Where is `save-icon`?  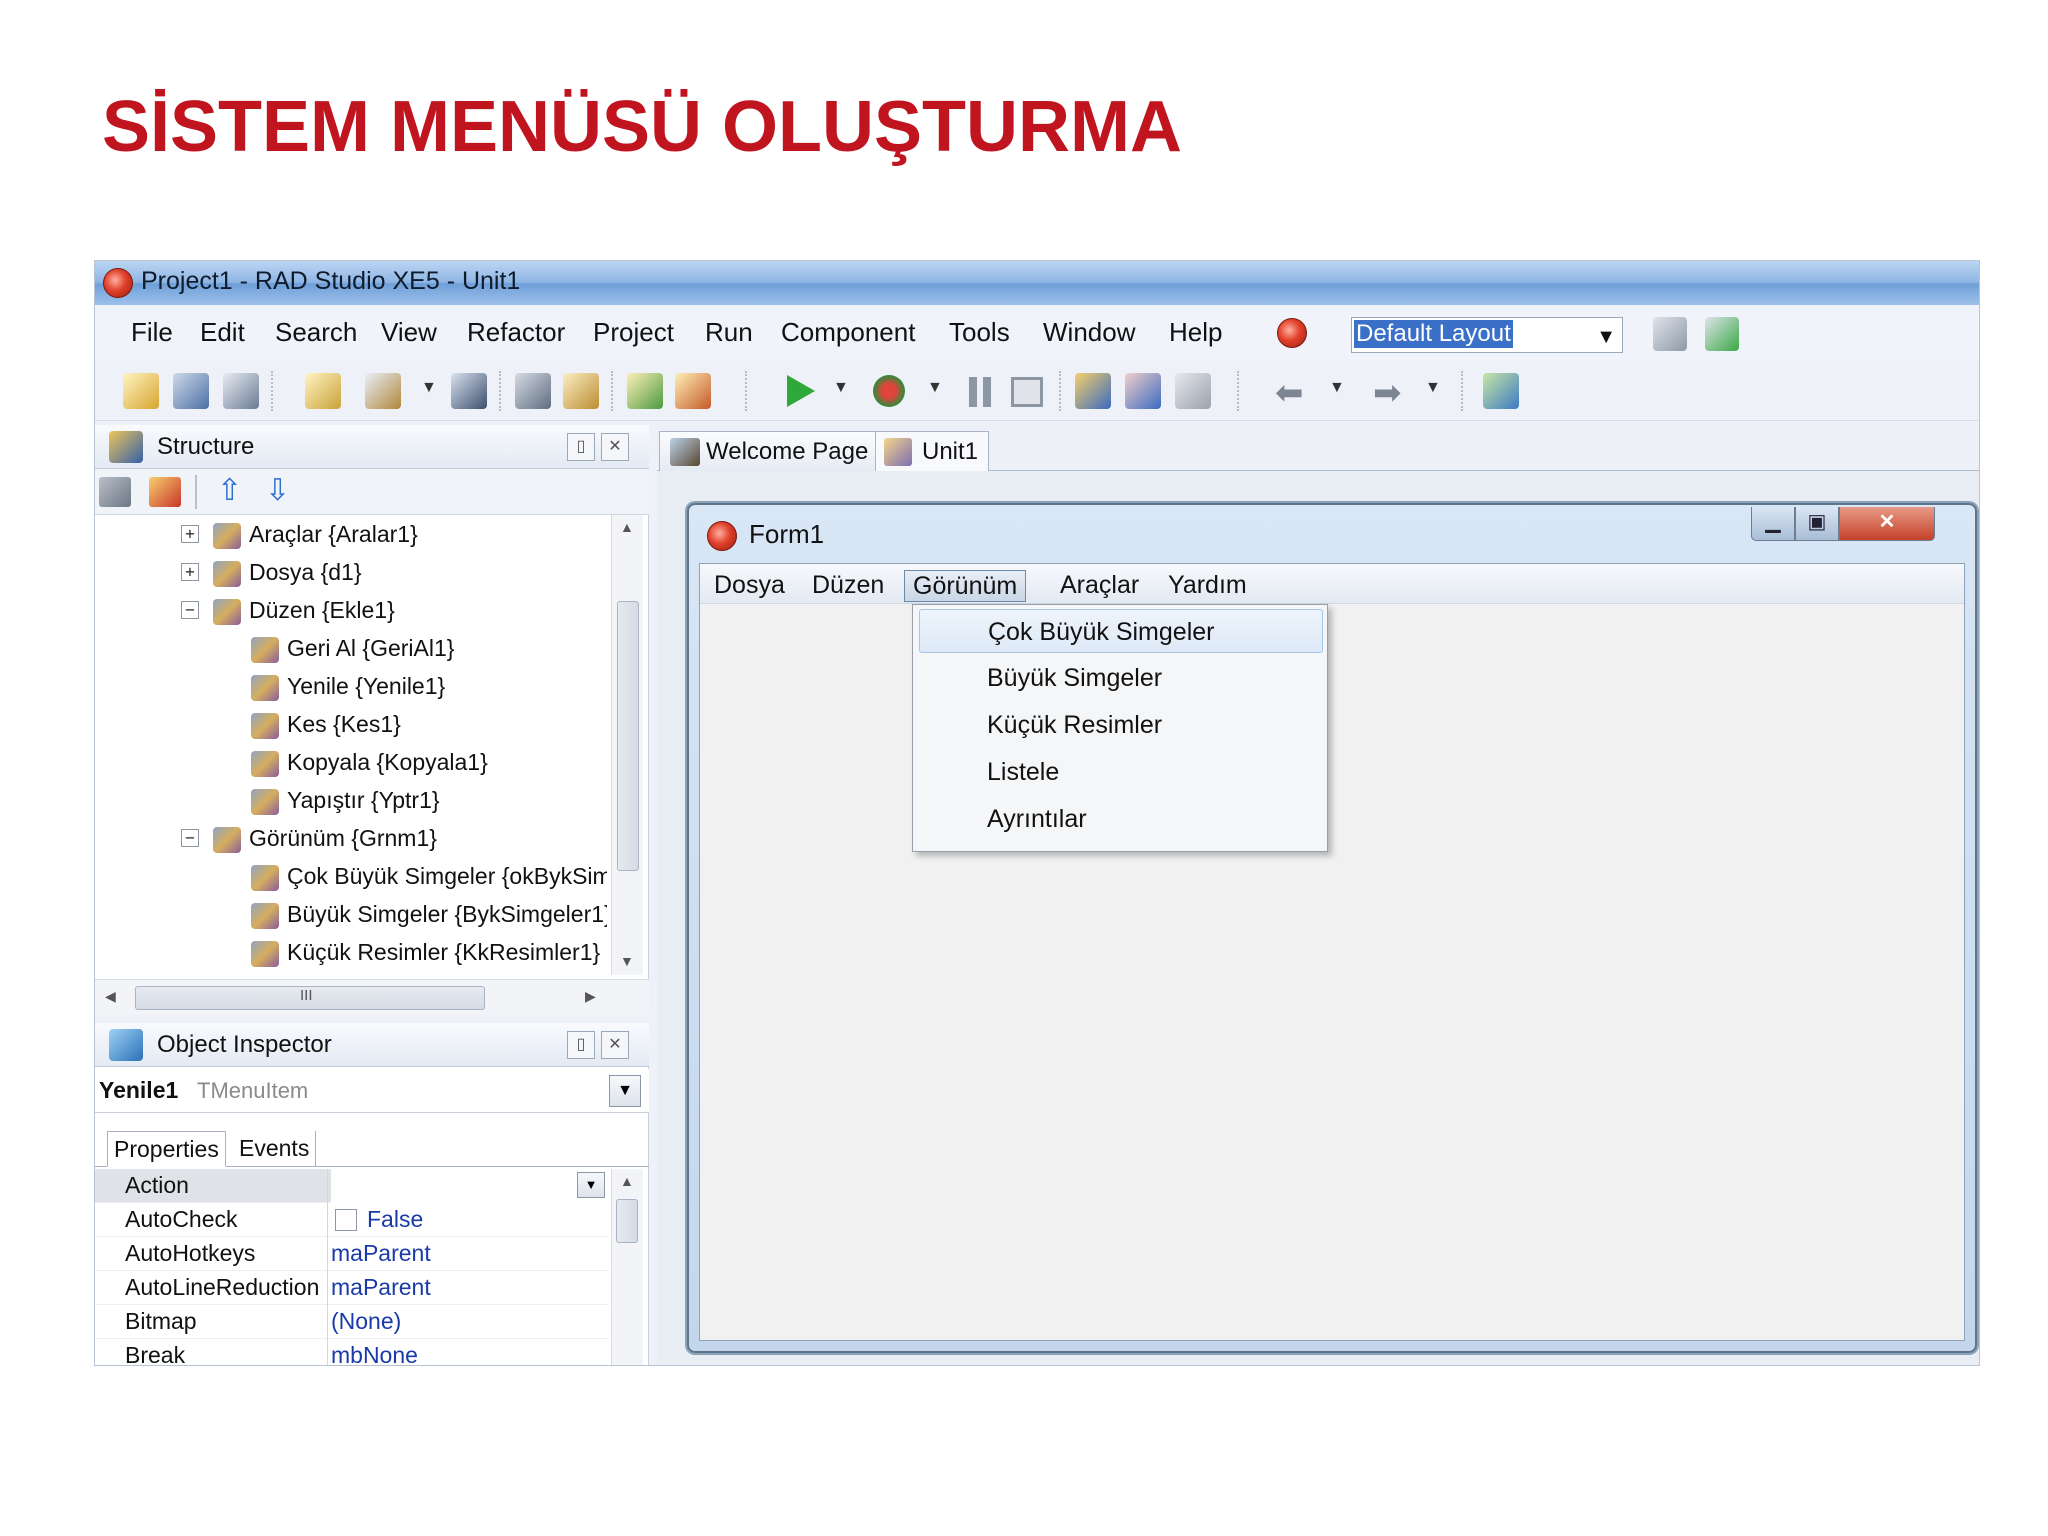 save-icon is located at coordinates (469, 391).